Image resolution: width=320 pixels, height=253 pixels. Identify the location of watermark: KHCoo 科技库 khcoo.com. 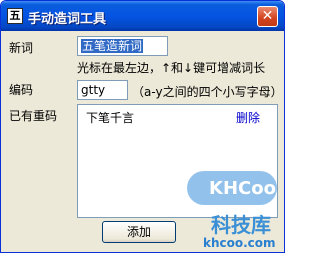
(226, 210).